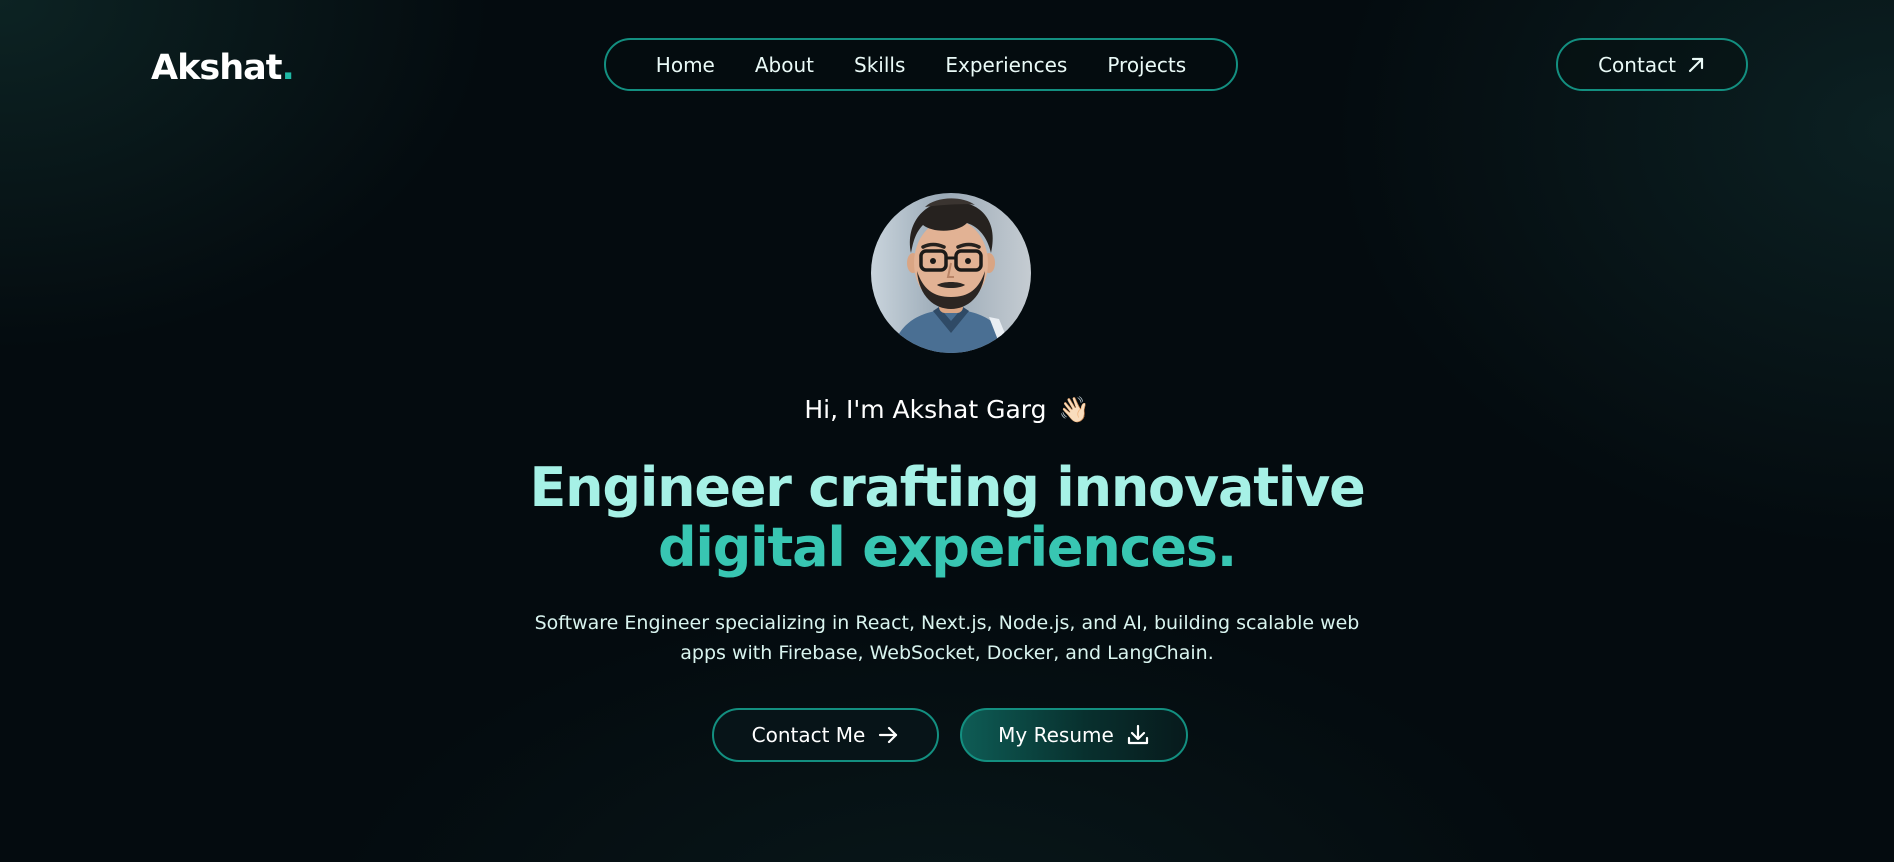 Image resolution: width=1894 pixels, height=862 pixels. I want to click on contact-me-button: Contact Me, so click(825, 735).